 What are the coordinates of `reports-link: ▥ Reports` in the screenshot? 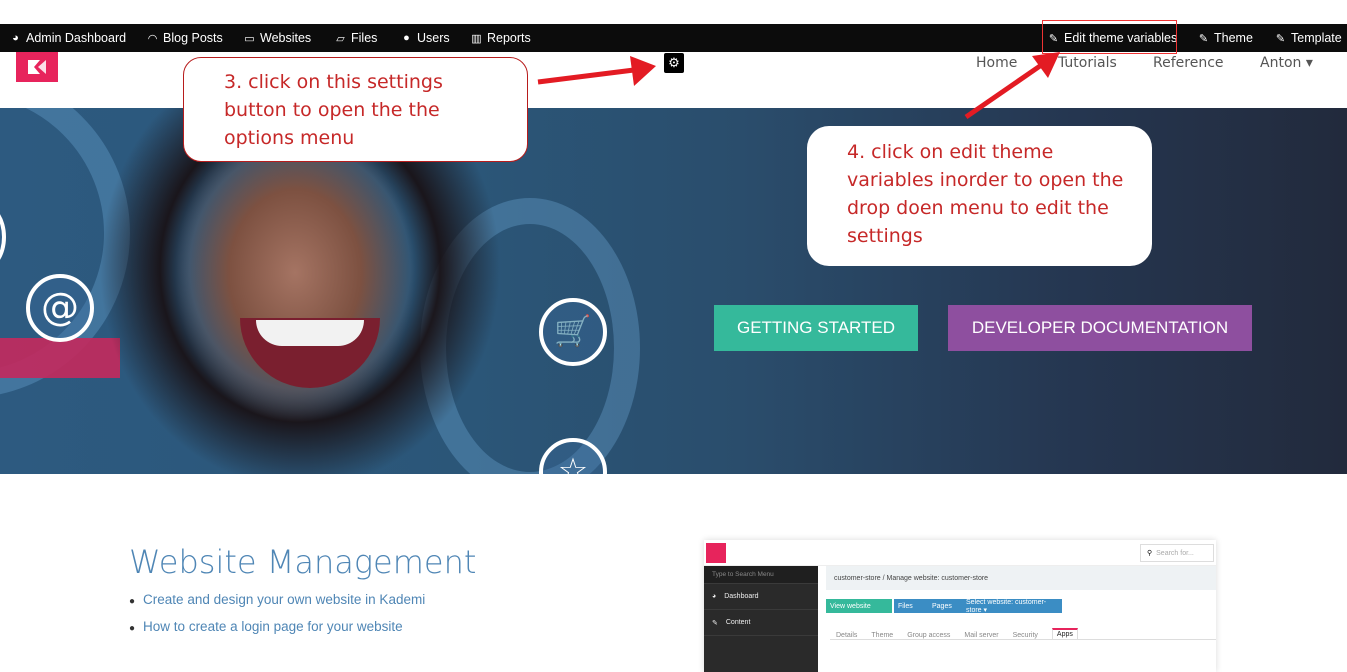 It's located at (500, 38).